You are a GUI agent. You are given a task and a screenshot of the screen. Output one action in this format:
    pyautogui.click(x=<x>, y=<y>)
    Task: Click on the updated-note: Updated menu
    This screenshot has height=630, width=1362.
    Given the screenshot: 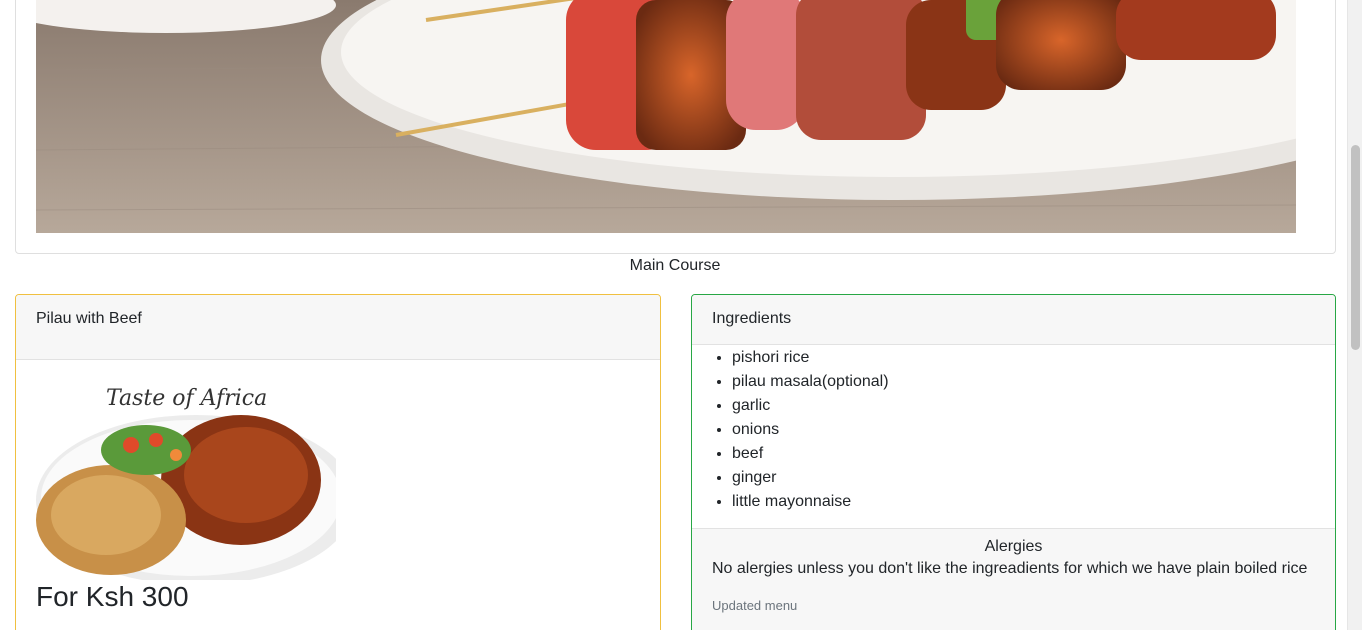 What is the action you would take?
    pyautogui.click(x=755, y=605)
    